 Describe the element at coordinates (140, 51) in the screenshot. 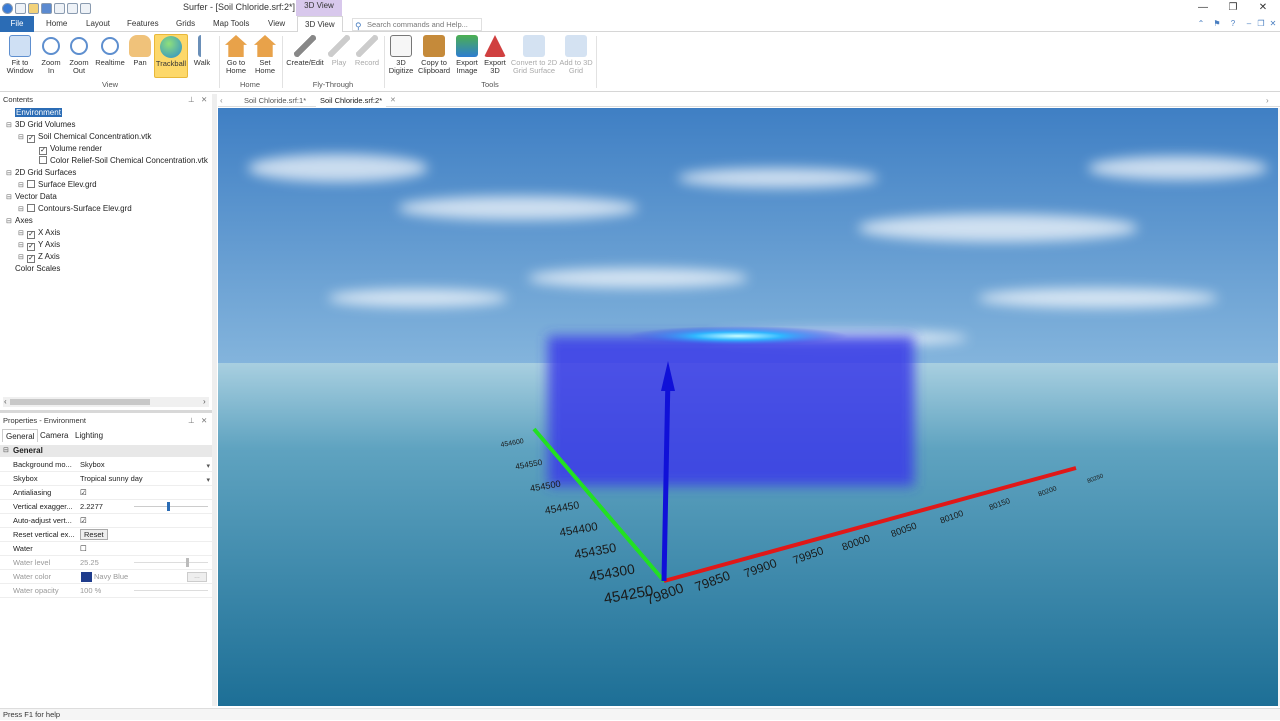

I see `pan-button: Pan` at that location.